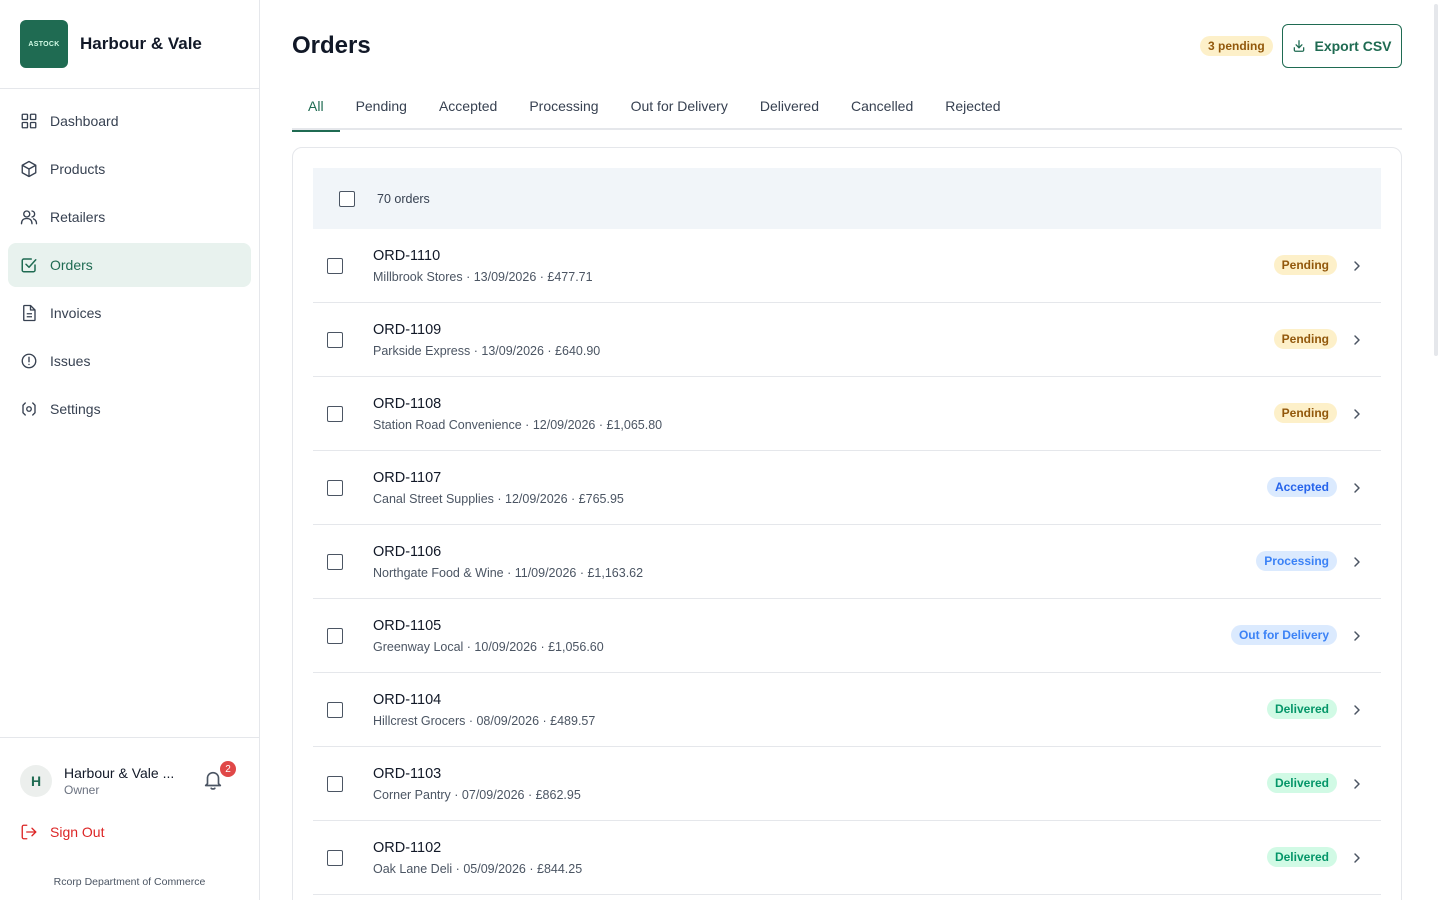  I want to click on scrollbar-thumb, so click(1436, 180).